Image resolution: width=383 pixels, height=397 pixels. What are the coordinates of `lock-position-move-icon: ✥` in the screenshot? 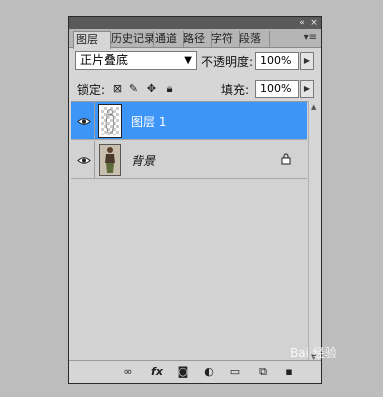 It's located at (151, 88).